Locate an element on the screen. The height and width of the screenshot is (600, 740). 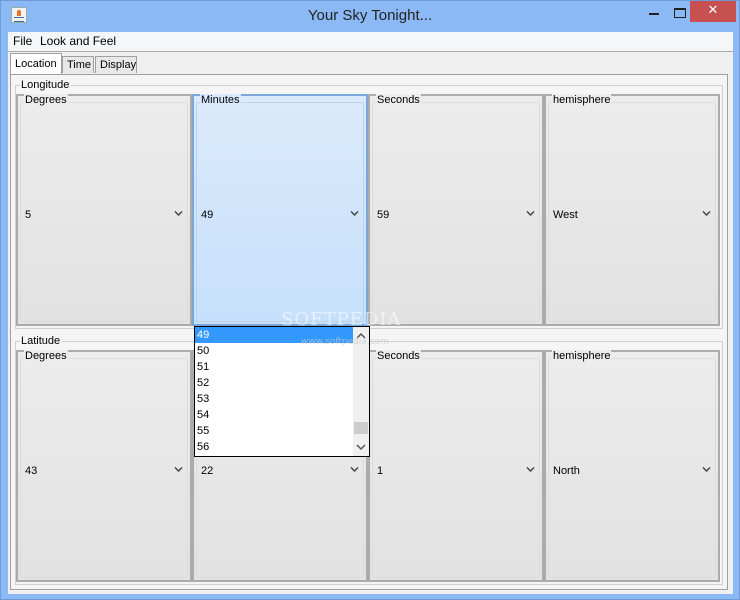
watermark-url: www.softpedia.com is located at coordinates (345, 342).